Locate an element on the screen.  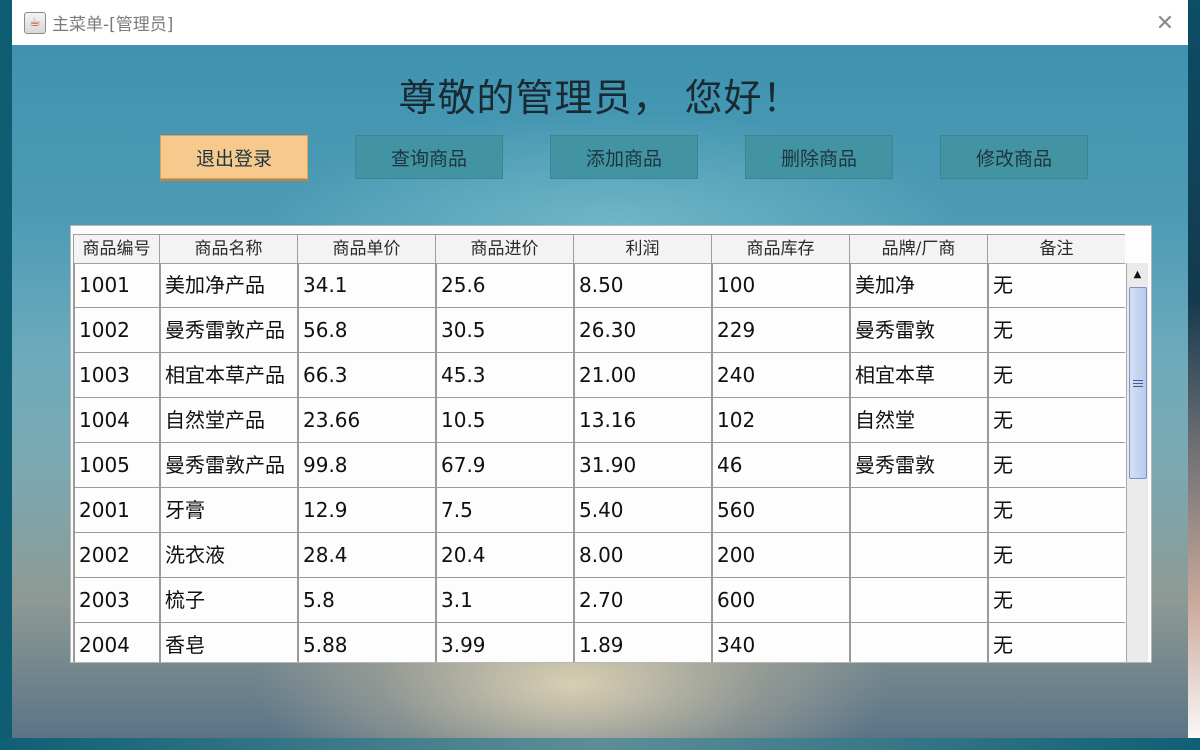
add-product-button: 添加商品 is located at coordinates (624, 157).